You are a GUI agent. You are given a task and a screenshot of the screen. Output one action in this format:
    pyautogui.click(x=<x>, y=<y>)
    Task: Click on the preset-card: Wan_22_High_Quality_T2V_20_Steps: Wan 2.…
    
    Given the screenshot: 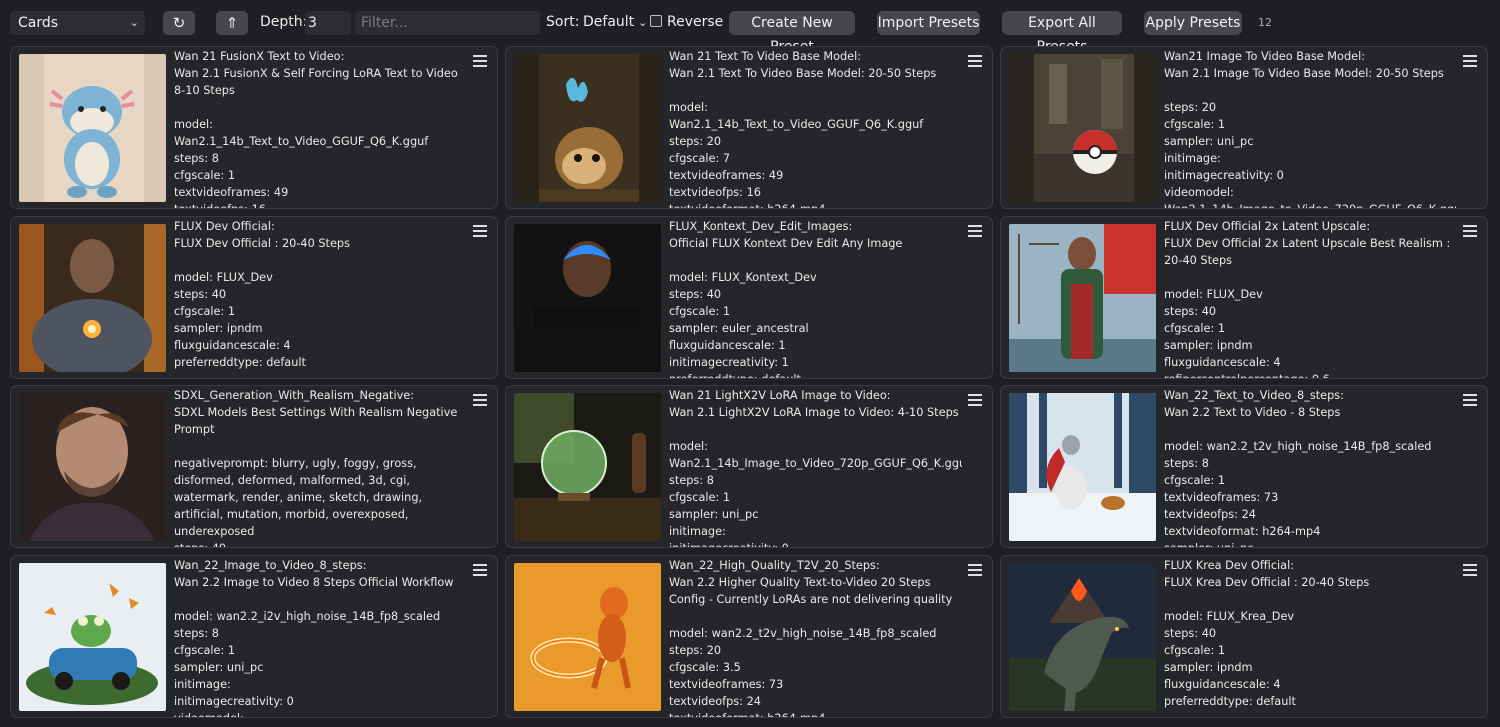 What is the action you would take?
    pyautogui.click(x=749, y=636)
    